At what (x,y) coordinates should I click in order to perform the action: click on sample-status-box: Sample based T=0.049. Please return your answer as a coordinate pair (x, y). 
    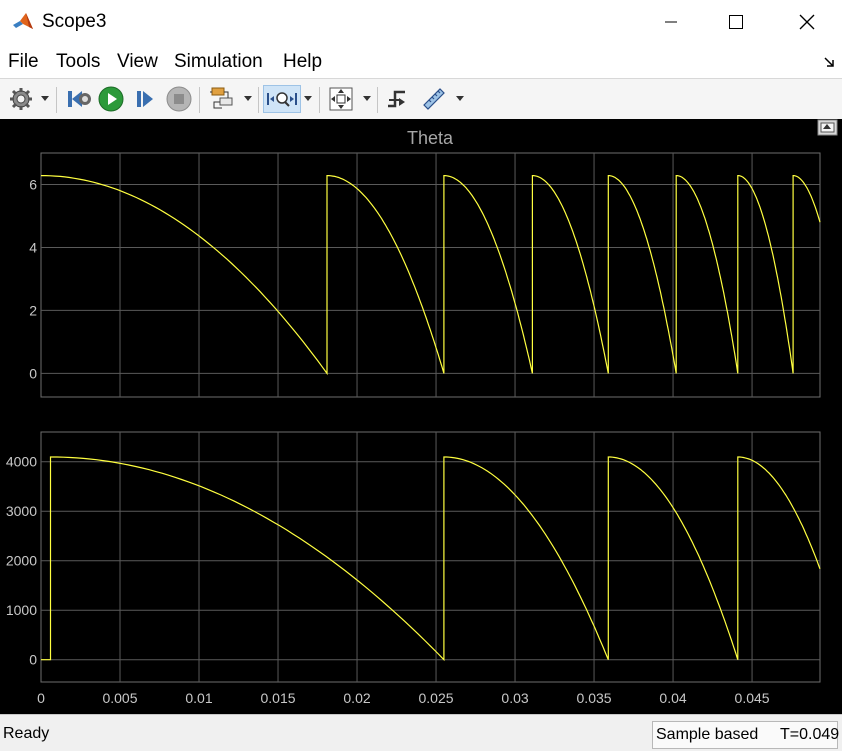
    Looking at the image, I should click on (746, 735).